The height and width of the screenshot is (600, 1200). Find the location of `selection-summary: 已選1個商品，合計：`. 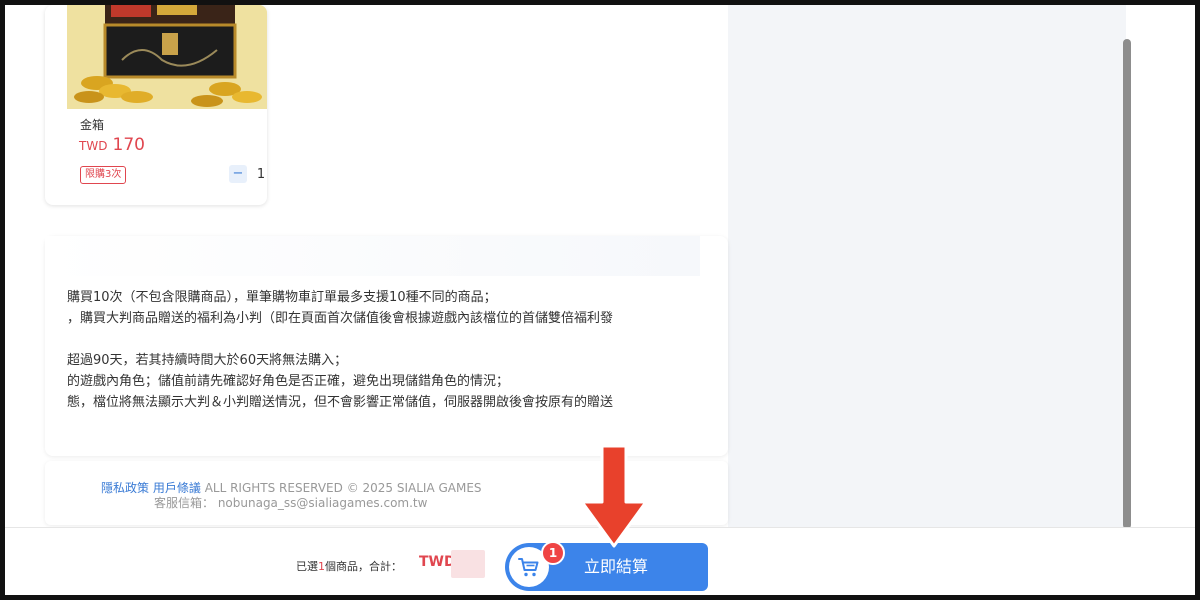

selection-summary: 已選1個商品，合計： is located at coordinates (349, 566).